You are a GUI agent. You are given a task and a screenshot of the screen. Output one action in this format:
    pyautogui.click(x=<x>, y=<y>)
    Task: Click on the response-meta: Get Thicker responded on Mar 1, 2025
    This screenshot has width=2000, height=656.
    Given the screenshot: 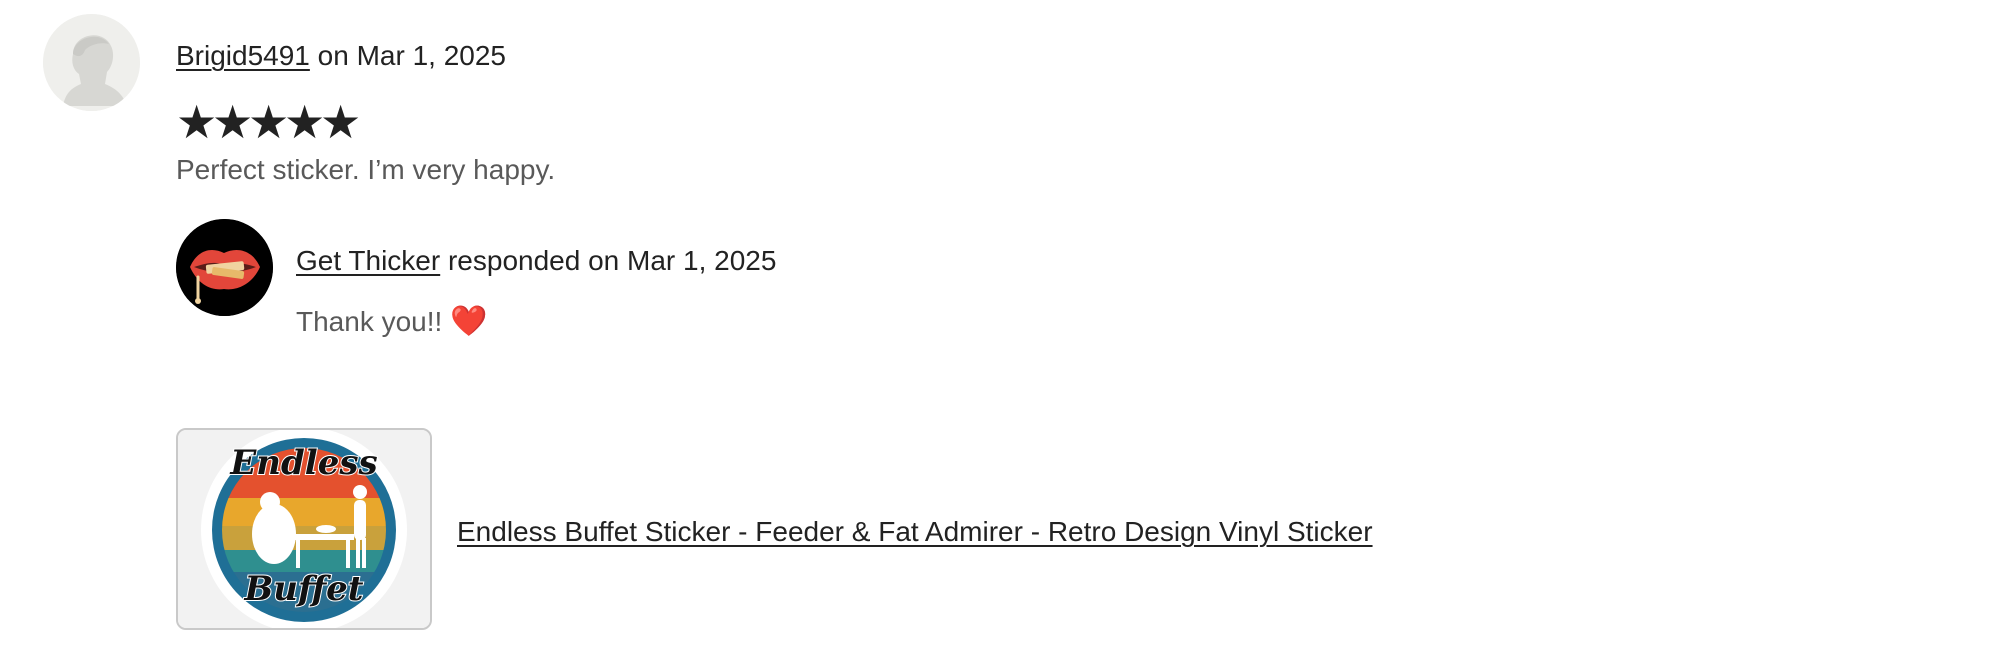 What is the action you would take?
    pyautogui.click(x=536, y=261)
    